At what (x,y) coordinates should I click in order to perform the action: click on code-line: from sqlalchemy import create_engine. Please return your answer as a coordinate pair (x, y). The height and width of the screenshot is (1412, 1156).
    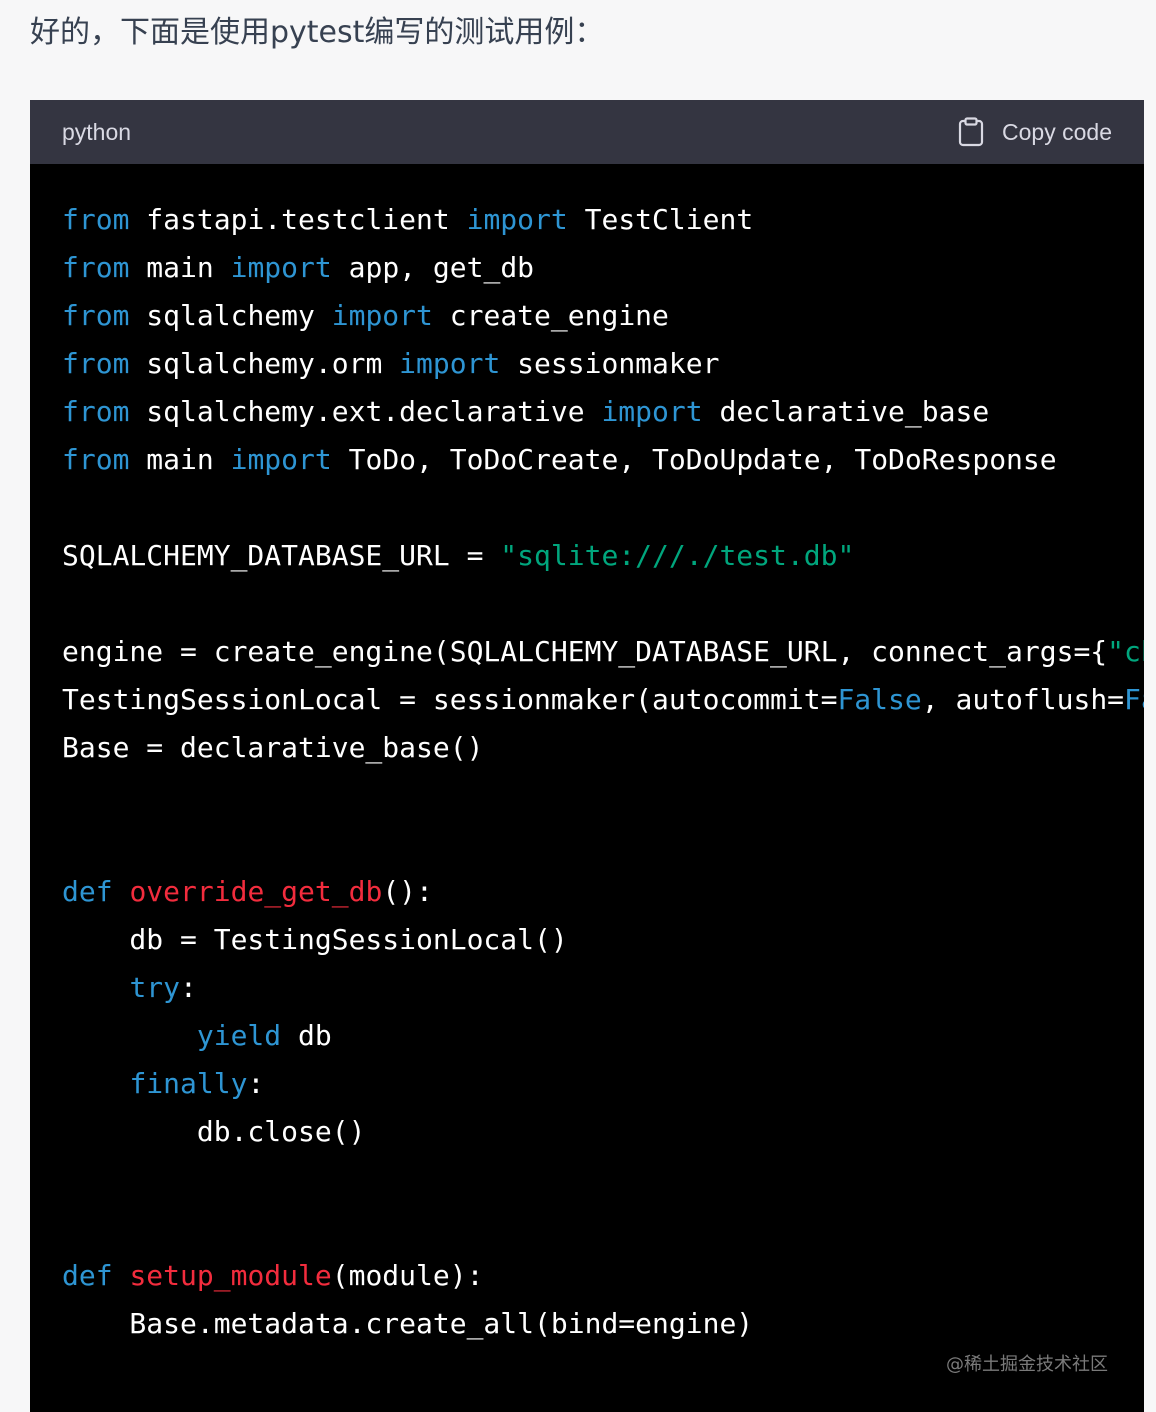
    Looking at the image, I should click on (603, 316).